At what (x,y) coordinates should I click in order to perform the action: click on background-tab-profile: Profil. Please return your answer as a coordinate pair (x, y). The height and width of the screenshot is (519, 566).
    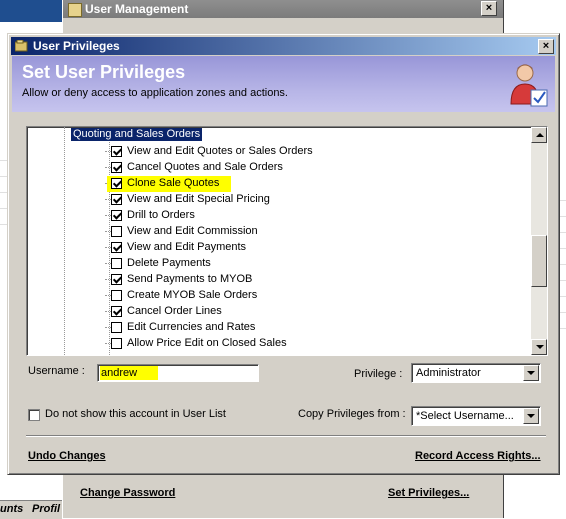
    Looking at the image, I should click on (46, 509).